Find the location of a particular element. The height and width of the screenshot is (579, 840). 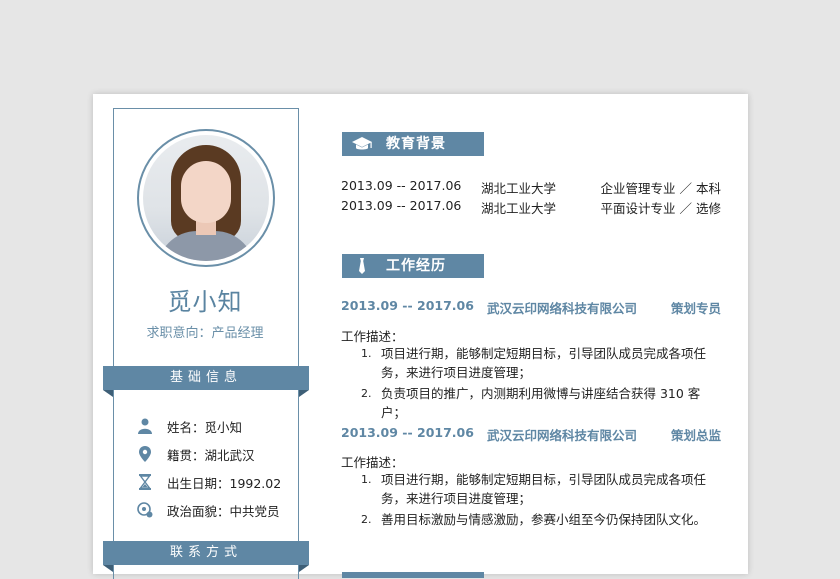

info-row-political-status: 政治面貌：中共党员 is located at coordinates (208, 510).